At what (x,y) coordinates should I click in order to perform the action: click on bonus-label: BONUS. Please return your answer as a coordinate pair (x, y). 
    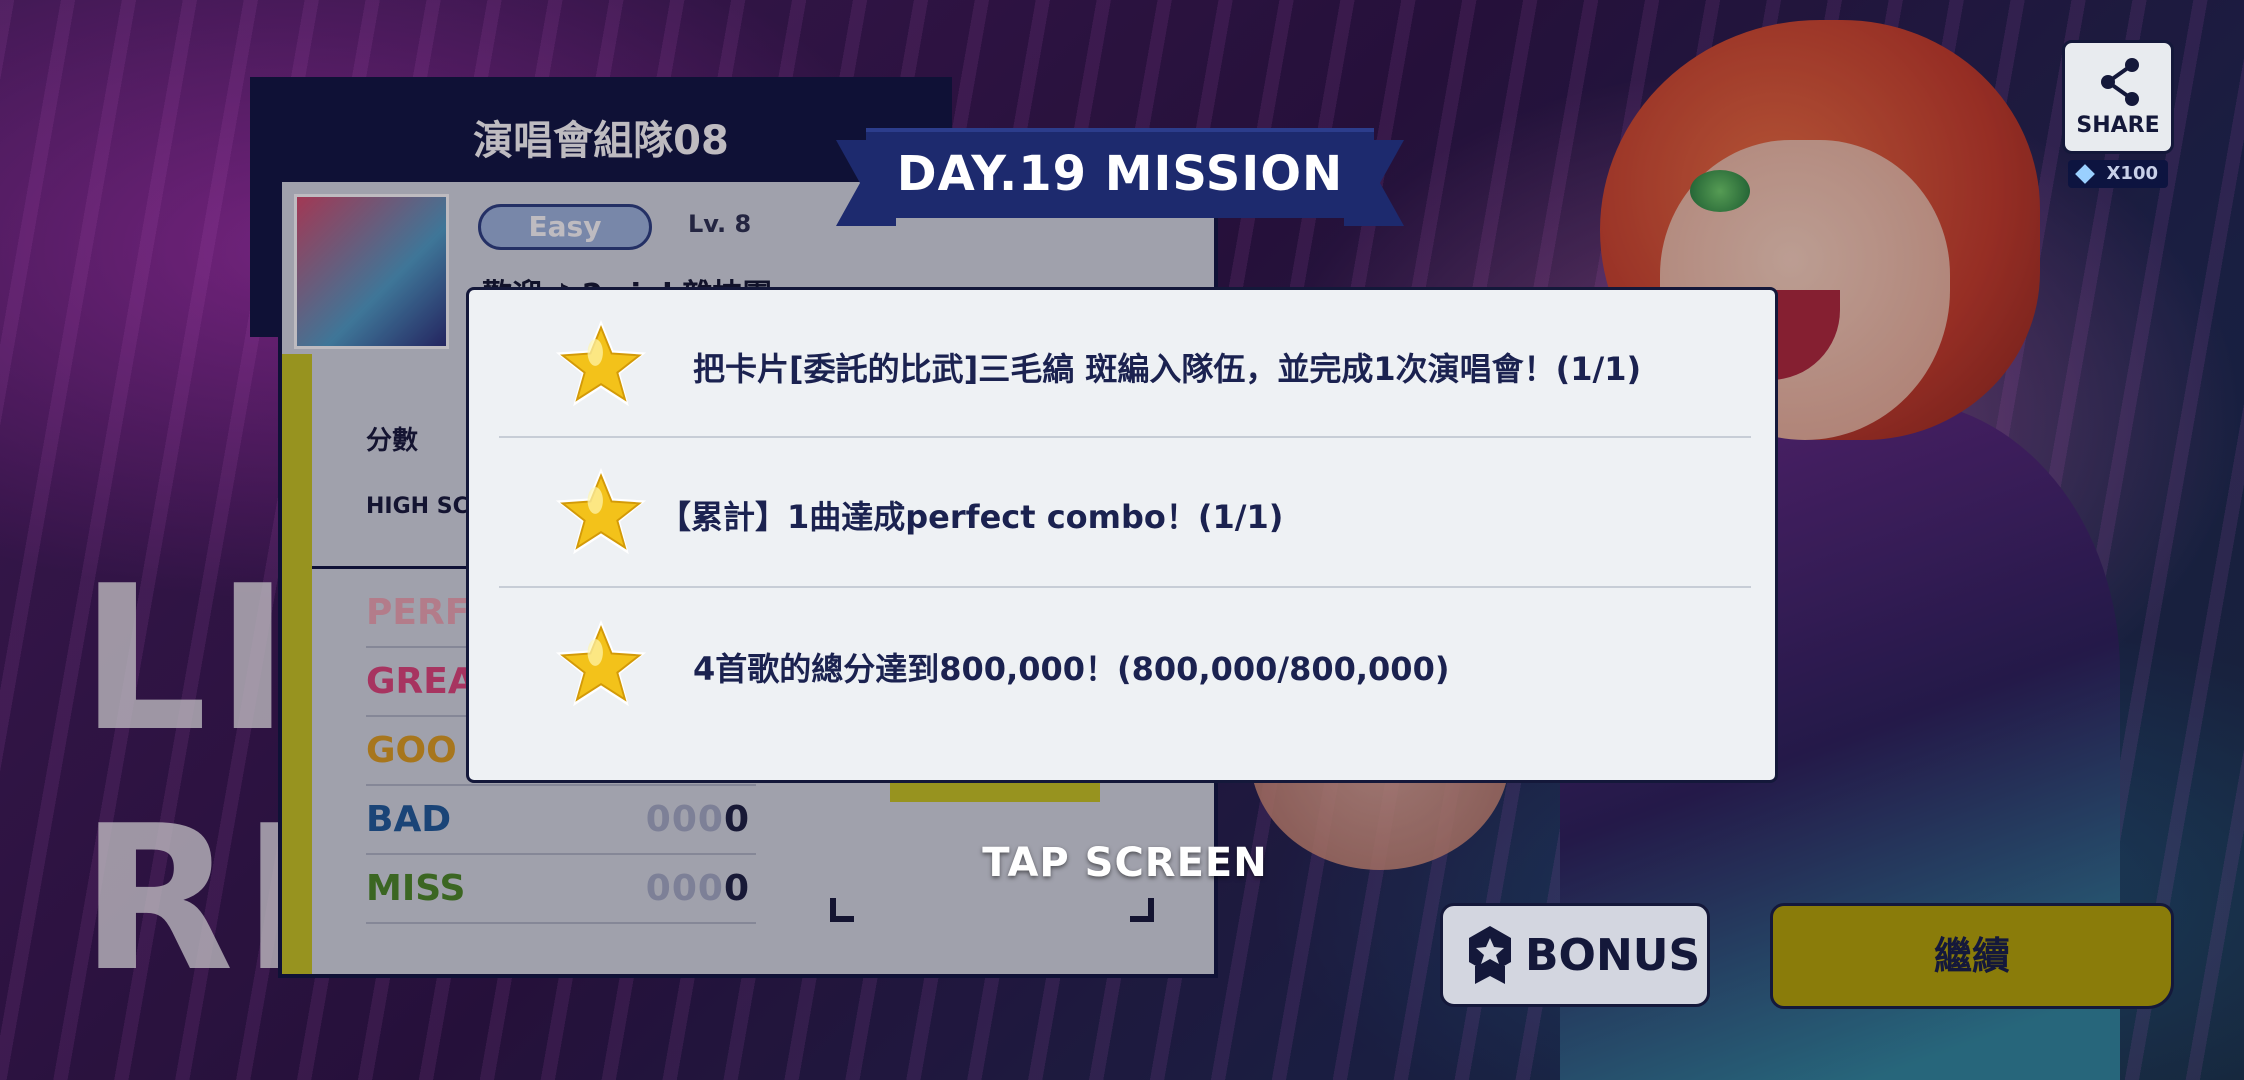
    Looking at the image, I should click on (1613, 955).